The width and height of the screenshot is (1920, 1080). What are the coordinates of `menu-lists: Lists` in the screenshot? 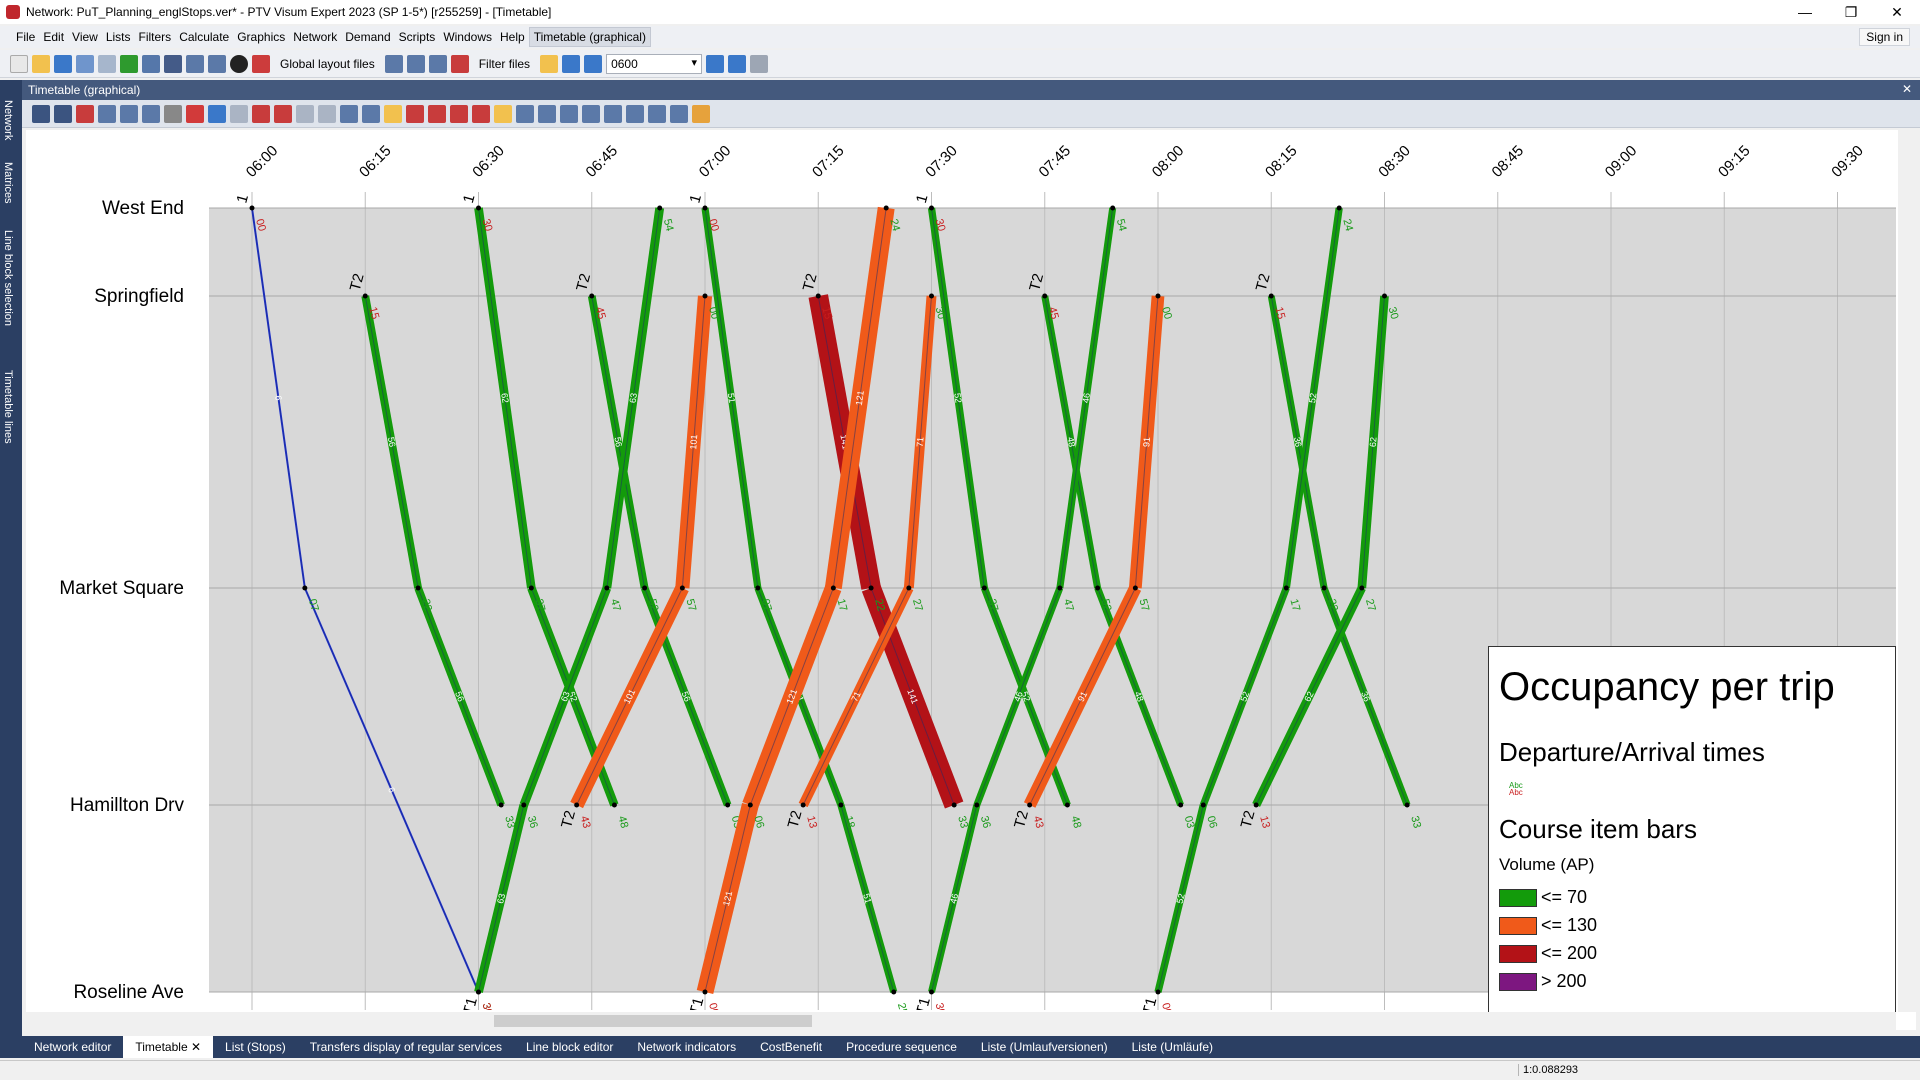 It's located at (118, 37).